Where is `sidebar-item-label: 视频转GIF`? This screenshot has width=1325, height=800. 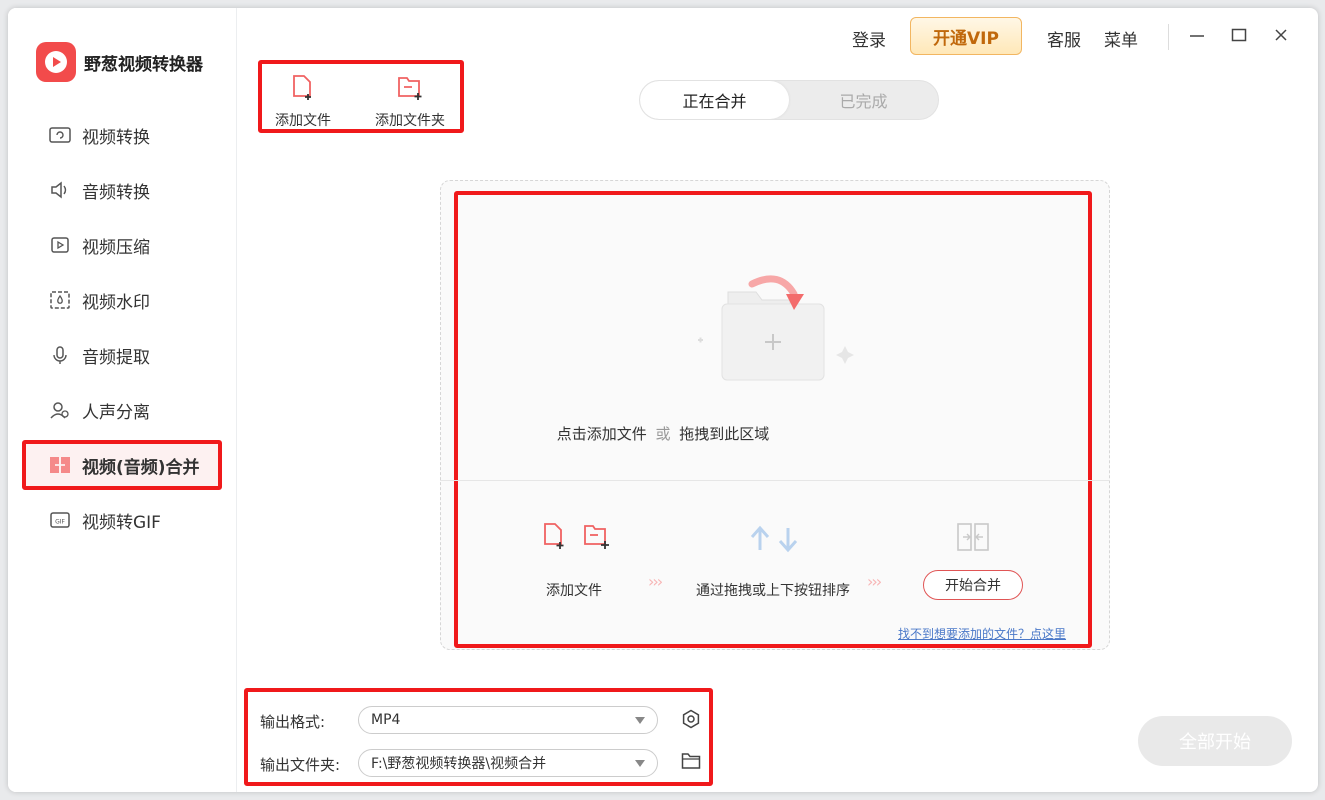
sidebar-item-label: 视频转GIF is located at coordinates (121, 522).